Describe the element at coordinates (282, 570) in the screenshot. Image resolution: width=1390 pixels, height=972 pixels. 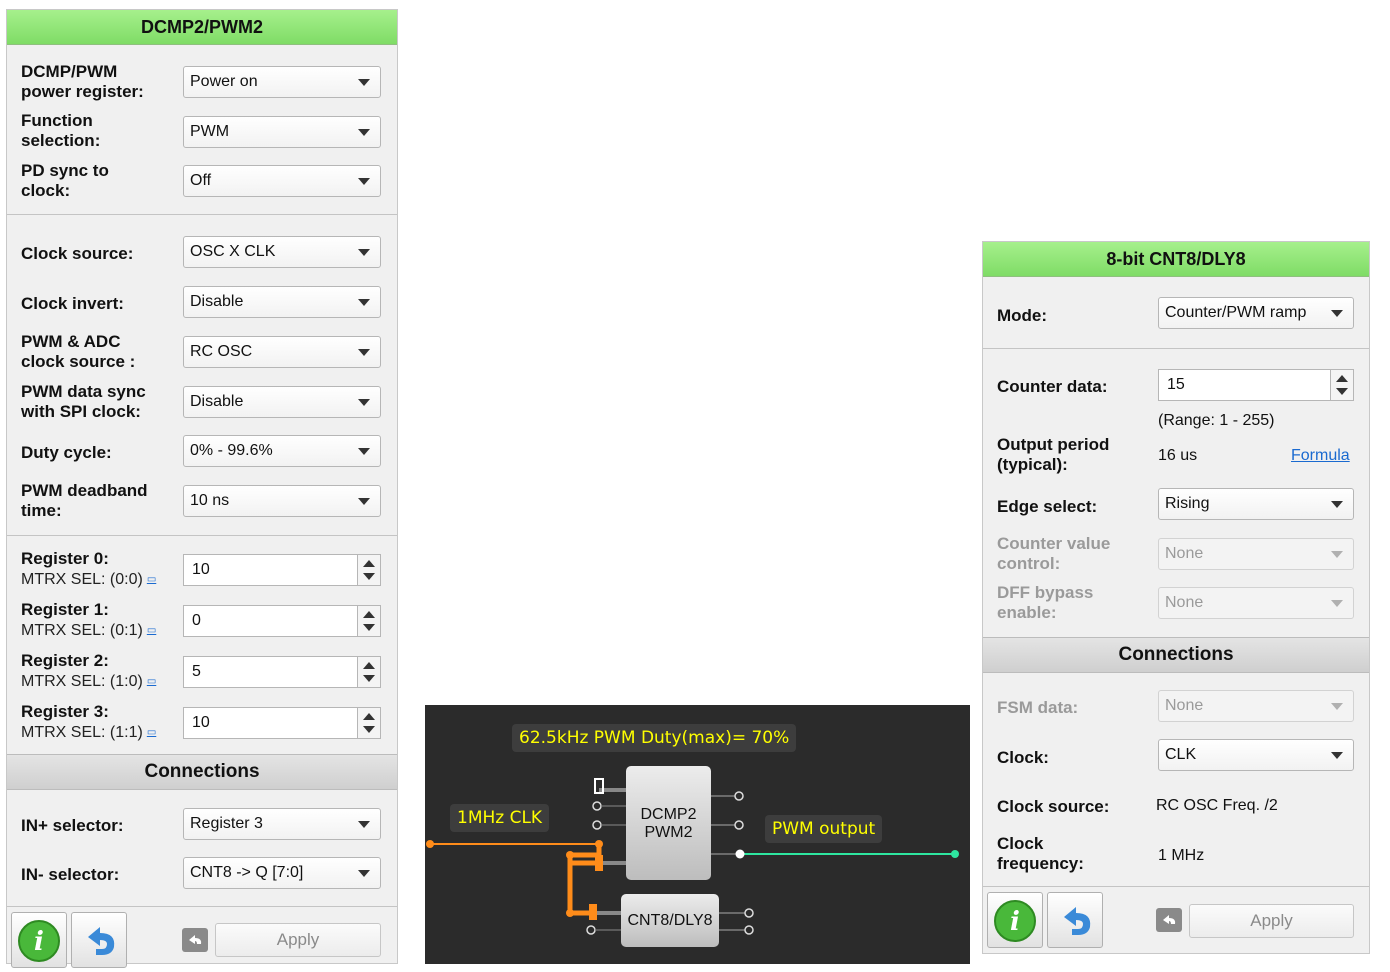
I see `register-0-spinbox: 10` at that location.